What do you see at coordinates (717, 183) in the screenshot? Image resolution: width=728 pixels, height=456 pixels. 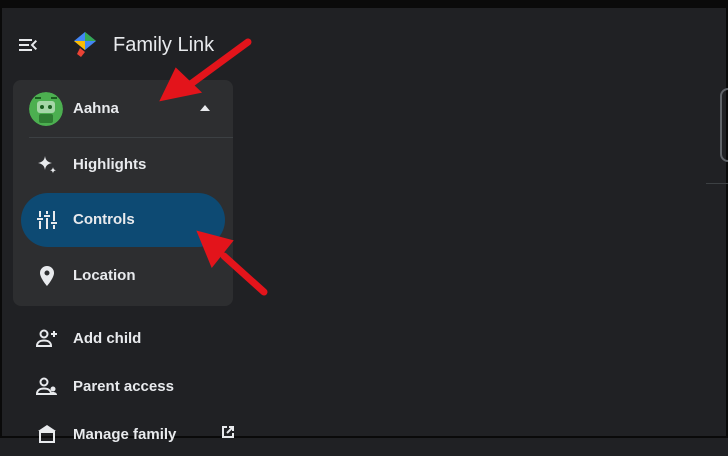 I see `content-divider` at bounding box center [717, 183].